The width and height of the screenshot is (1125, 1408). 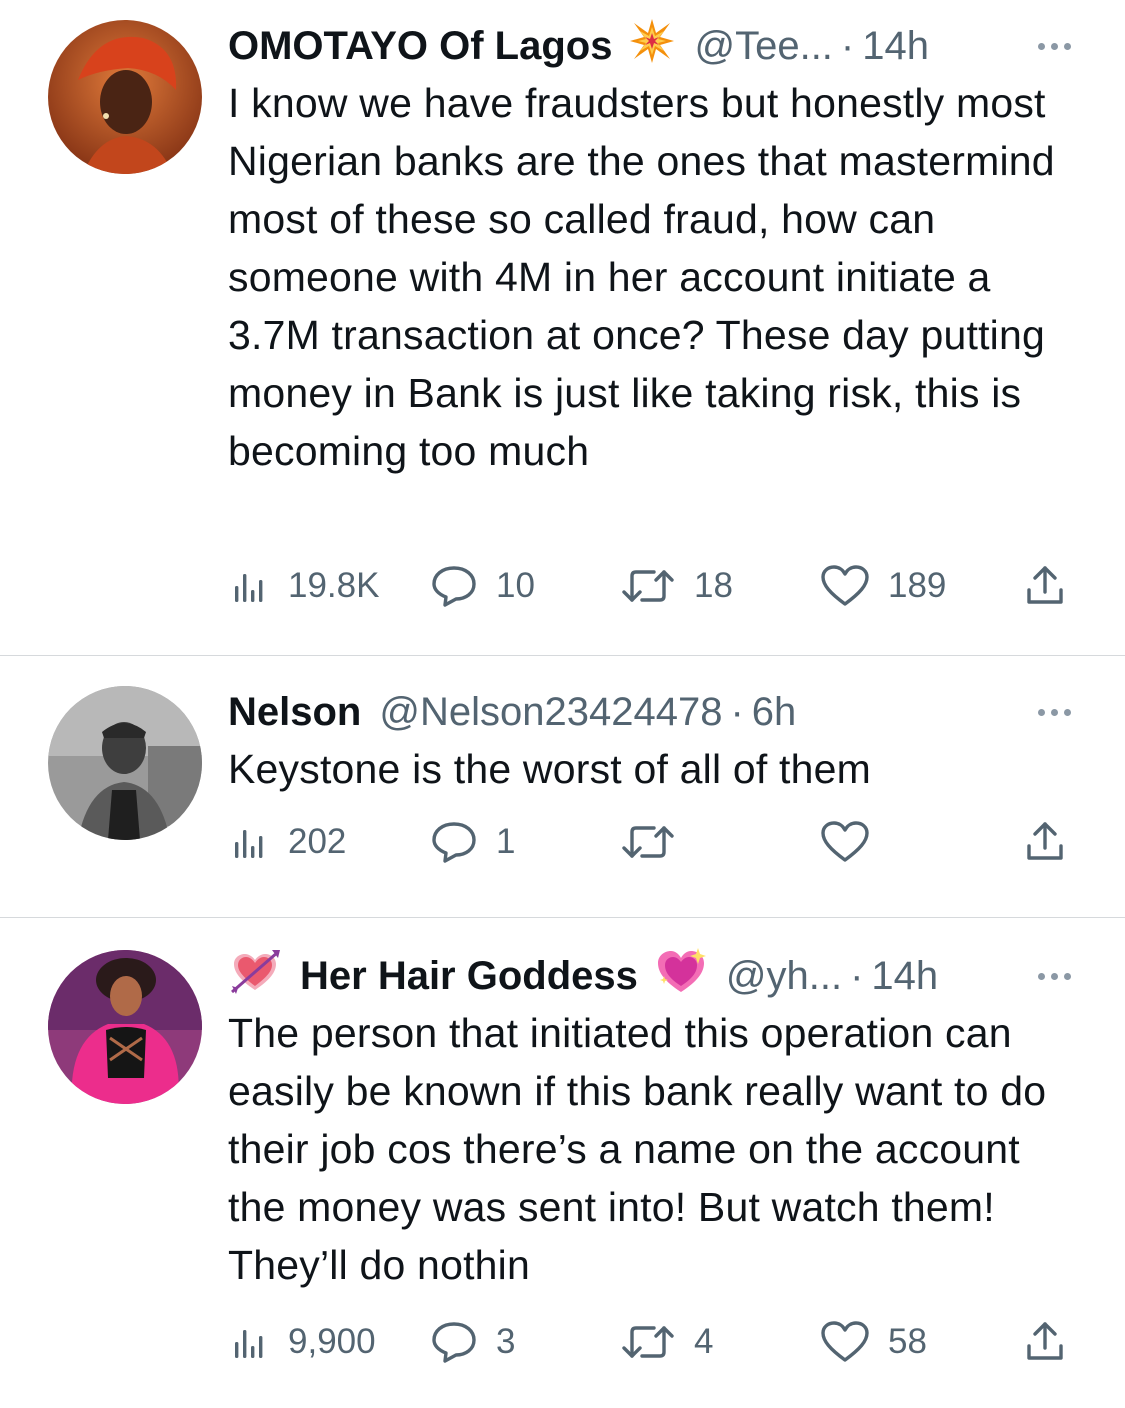 I want to click on views-button: 9,900, so click(x=330, y=1342).